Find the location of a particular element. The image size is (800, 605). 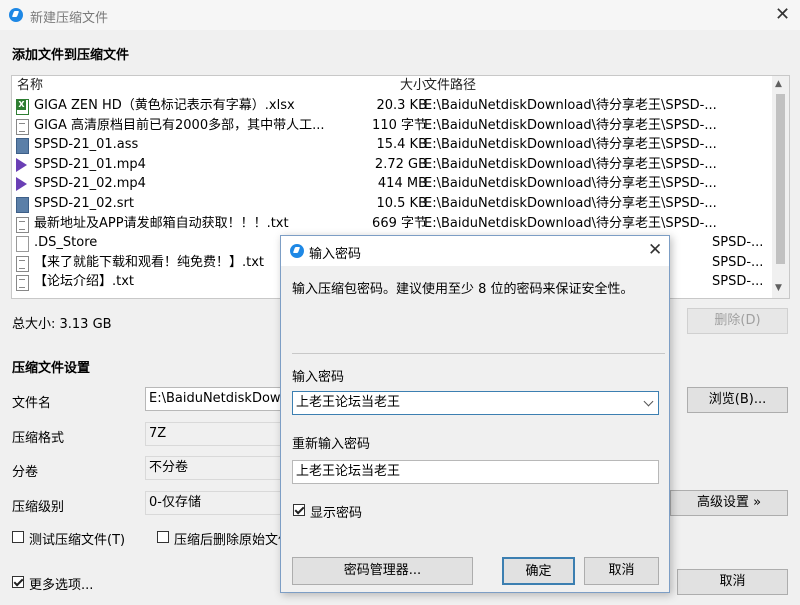

scroll-up-icon: ▲ is located at coordinates (778, 84).